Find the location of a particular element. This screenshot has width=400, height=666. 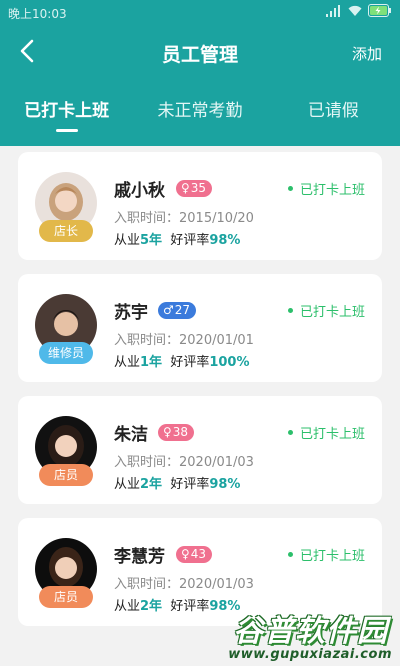

hire-date-value: 2015/10/20 is located at coordinates (216, 218).